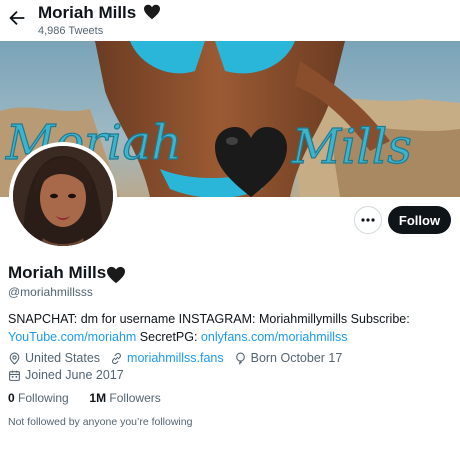 The height and width of the screenshot is (460, 460). What do you see at coordinates (72, 337) in the screenshot?
I see `bio-link-youtube: YouTube.com/moriahm` at bounding box center [72, 337].